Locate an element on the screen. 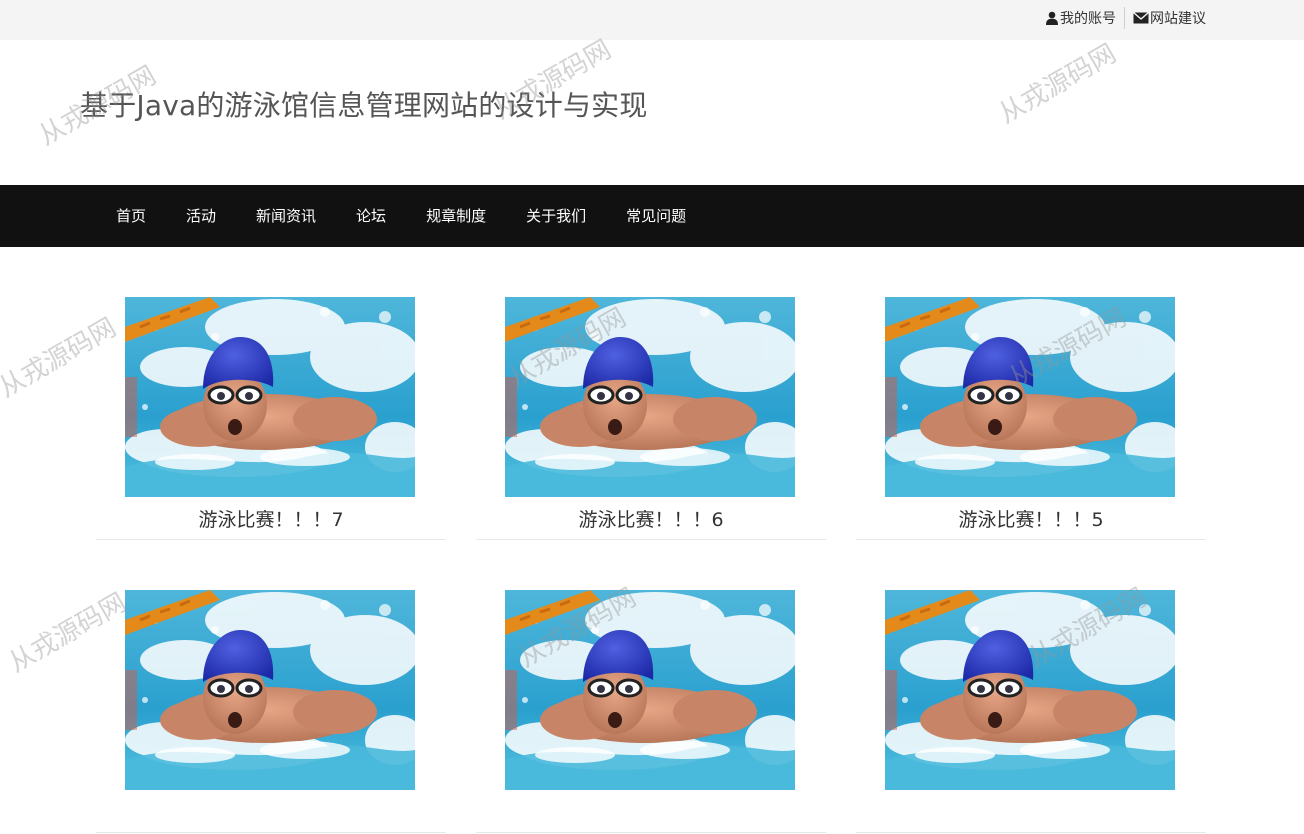  nav-item: 活动 is located at coordinates (201, 216).